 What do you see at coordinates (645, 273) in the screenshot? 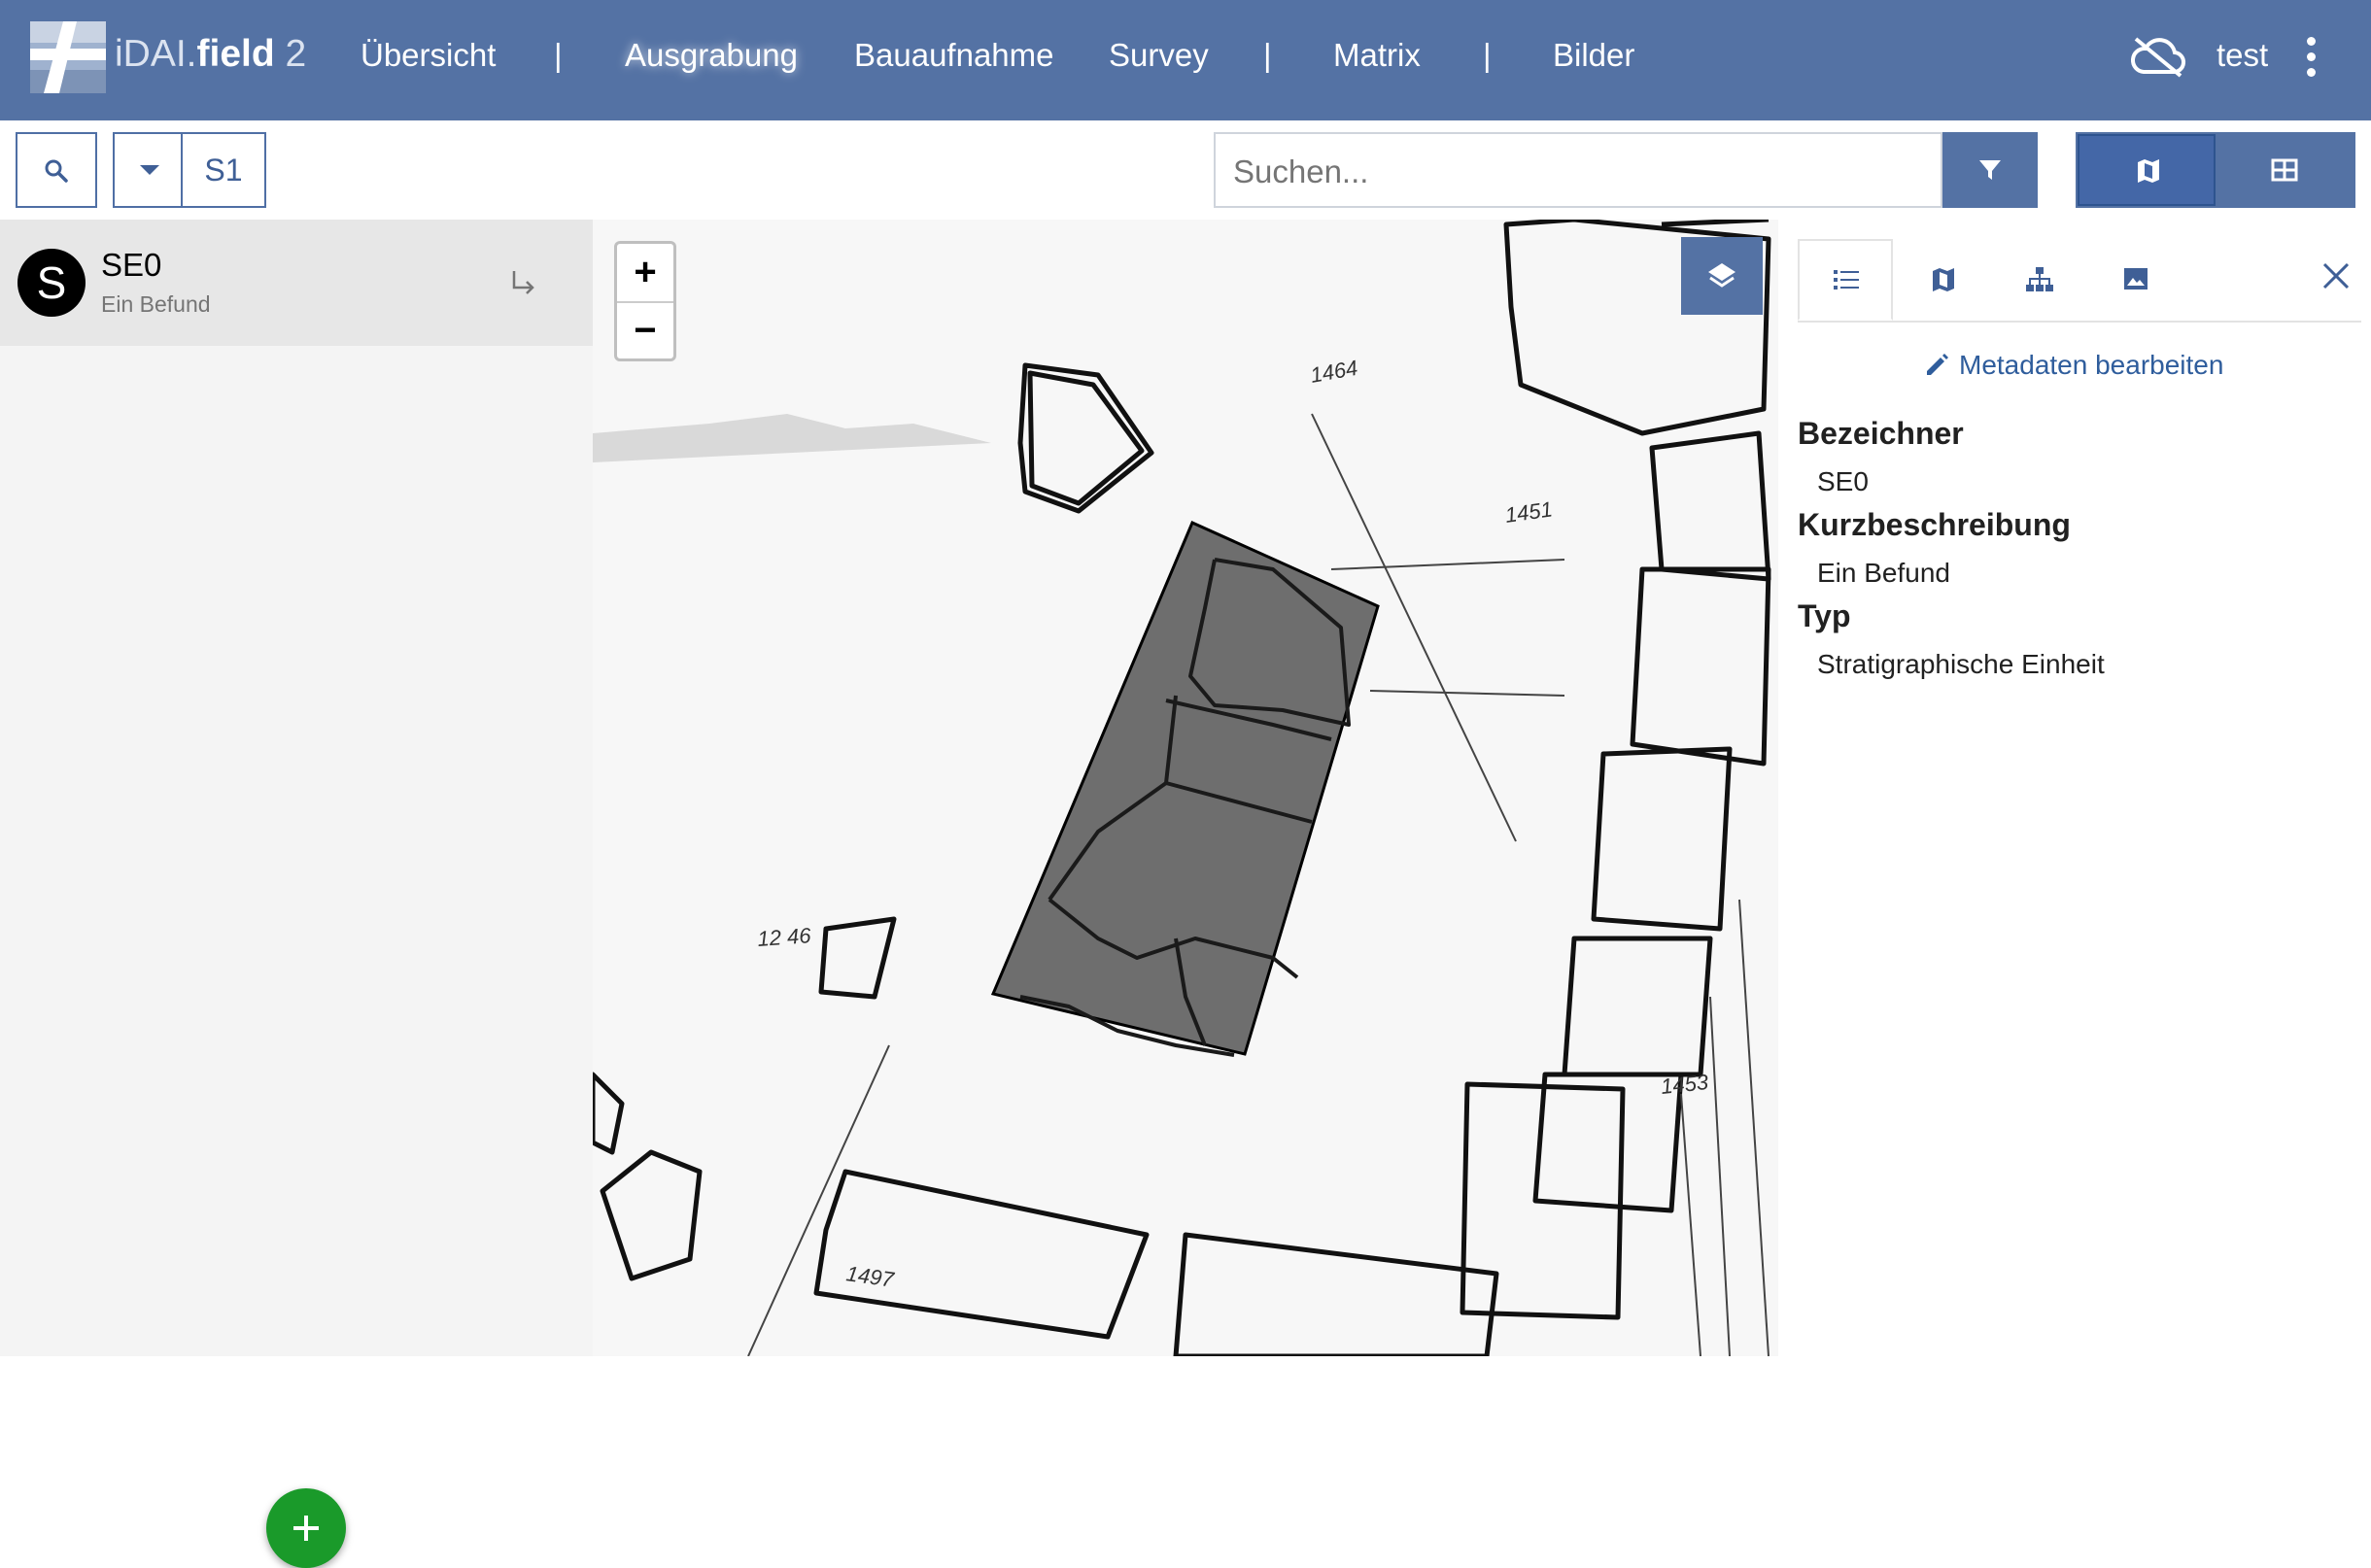
I see `zoom-in-button: +` at bounding box center [645, 273].